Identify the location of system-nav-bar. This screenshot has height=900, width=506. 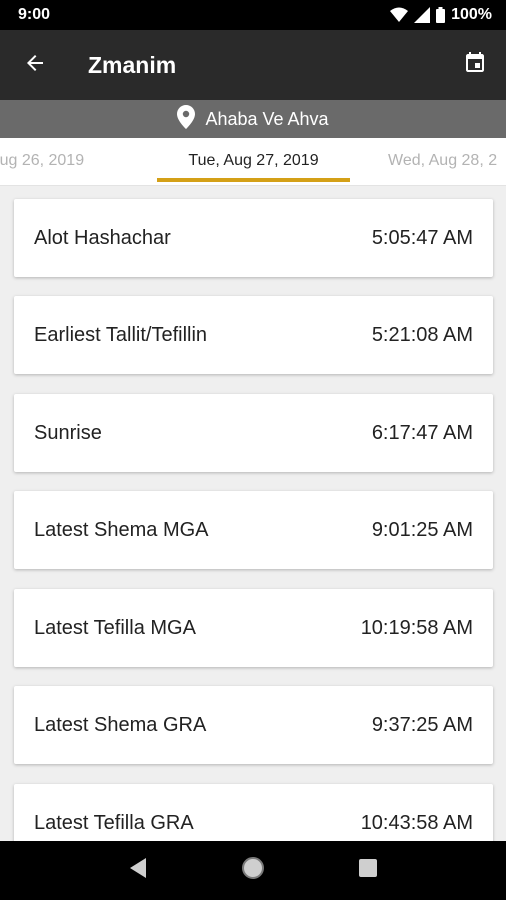
(253, 870).